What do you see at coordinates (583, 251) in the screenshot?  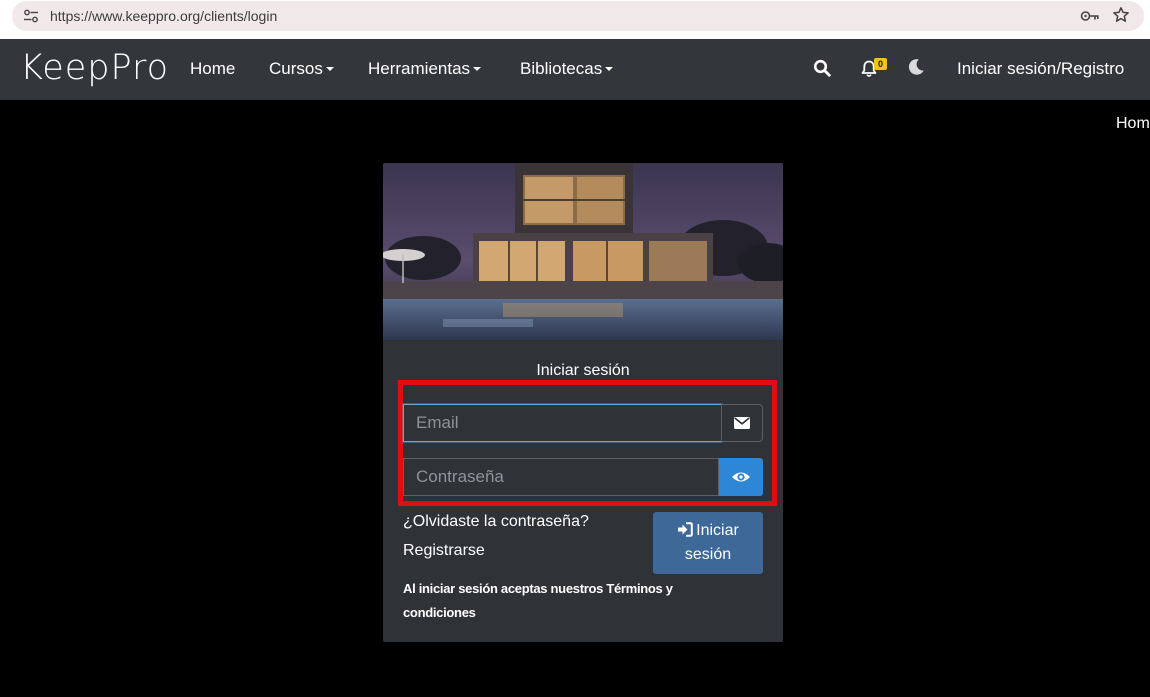 I see `house-hero-image` at bounding box center [583, 251].